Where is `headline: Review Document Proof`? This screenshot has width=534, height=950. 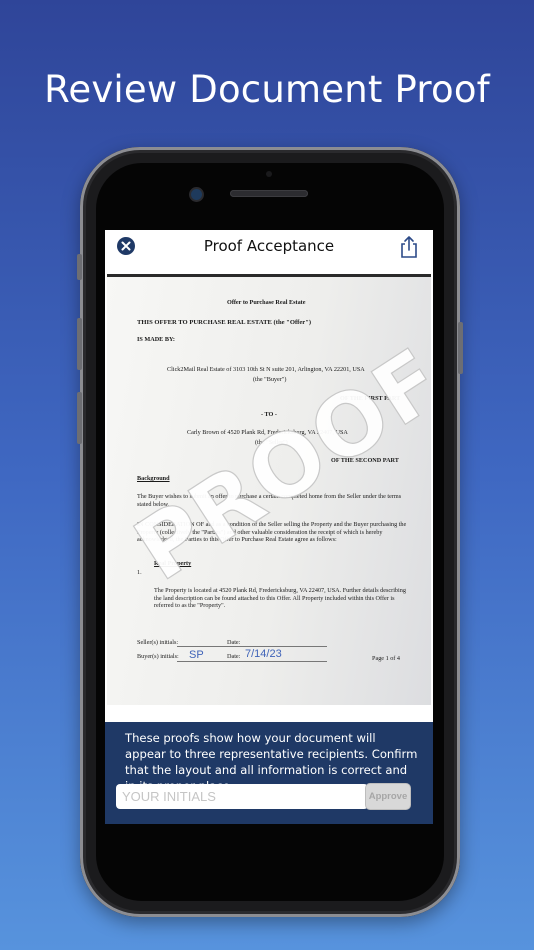
headline: Review Document Proof is located at coordinates (267, 89).